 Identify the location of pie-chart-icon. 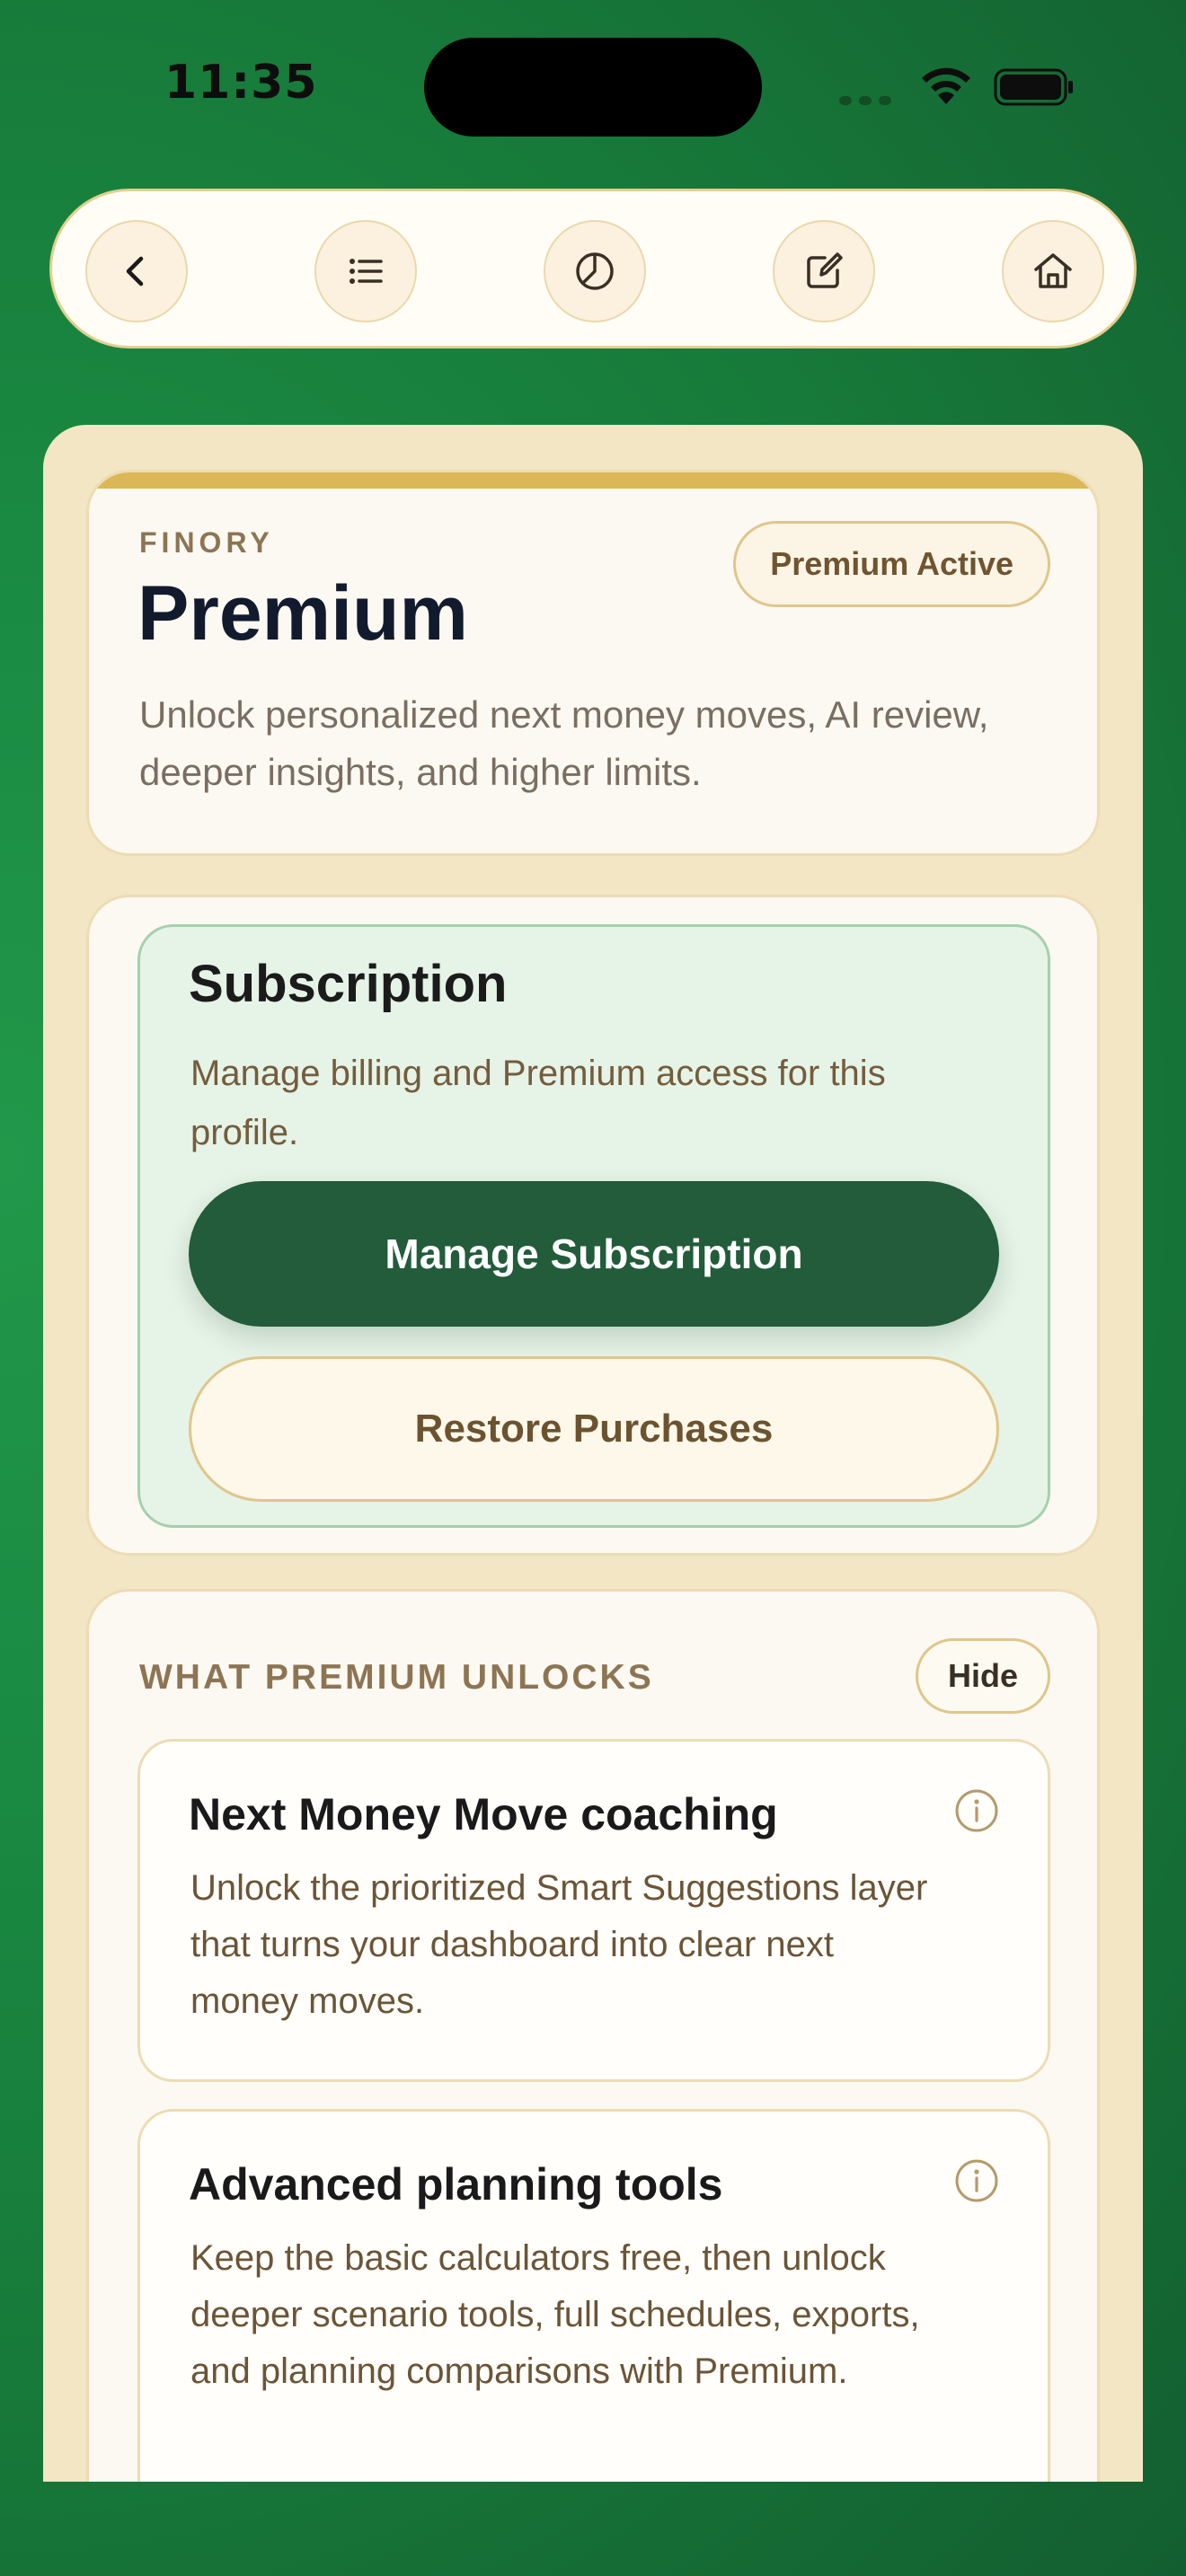
(595, 271).